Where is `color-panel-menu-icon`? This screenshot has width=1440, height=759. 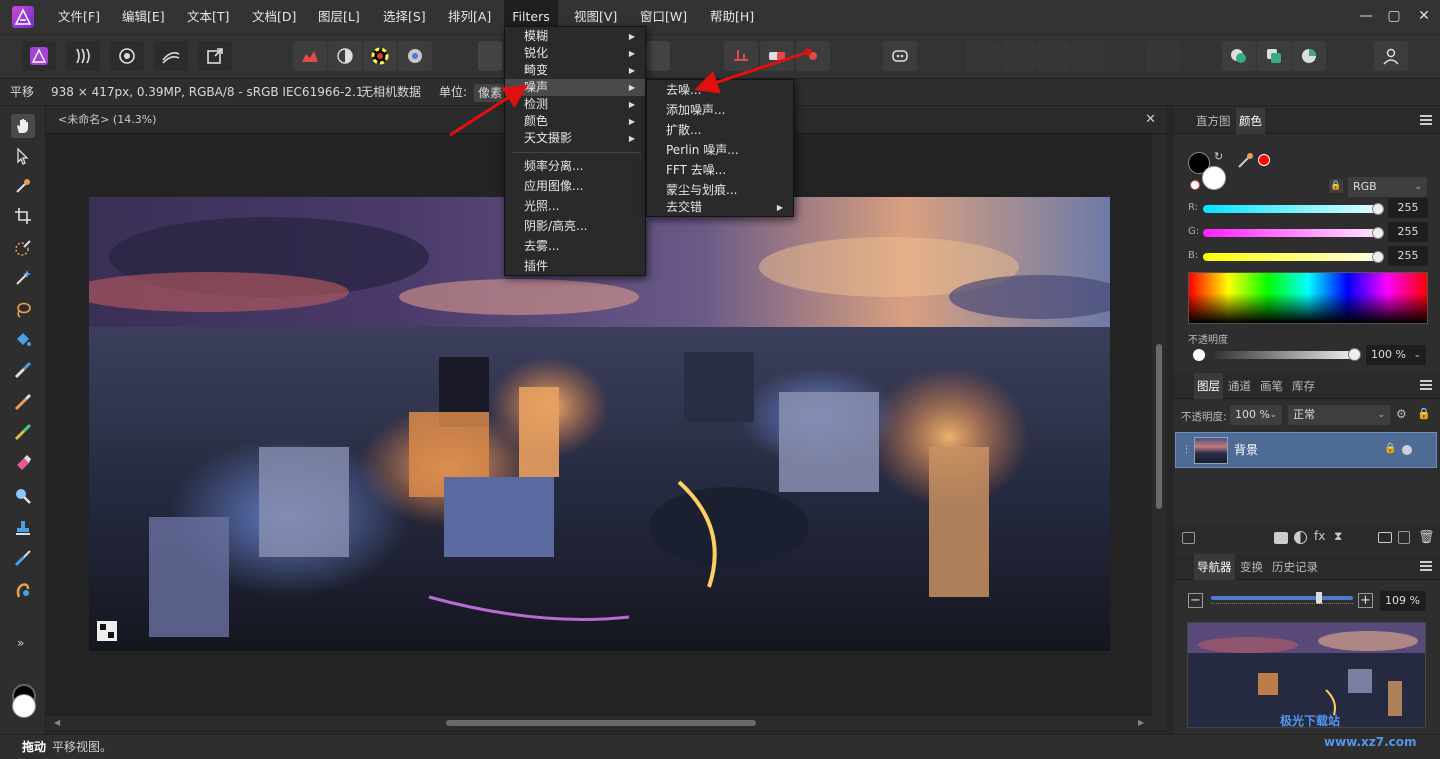 color-panel-menu-icon is located at coordinates (1426, 120).